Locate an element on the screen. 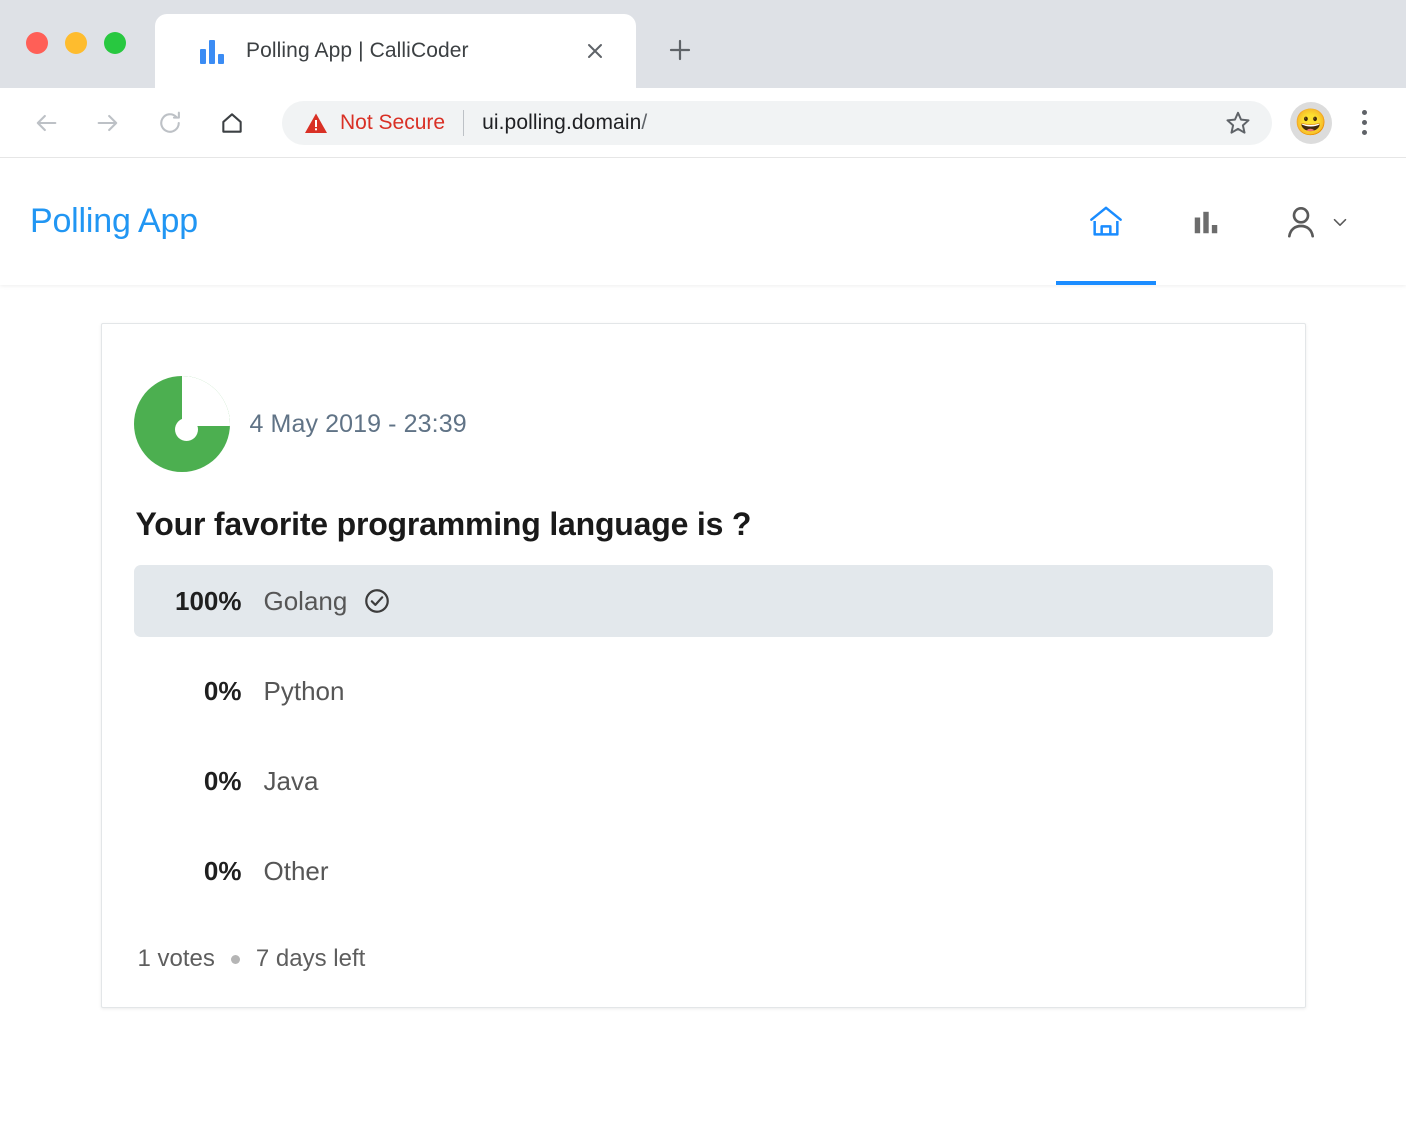 This screenshot has height=1148, width=1406. omnibox-divider is located at coordinates (464, 122).